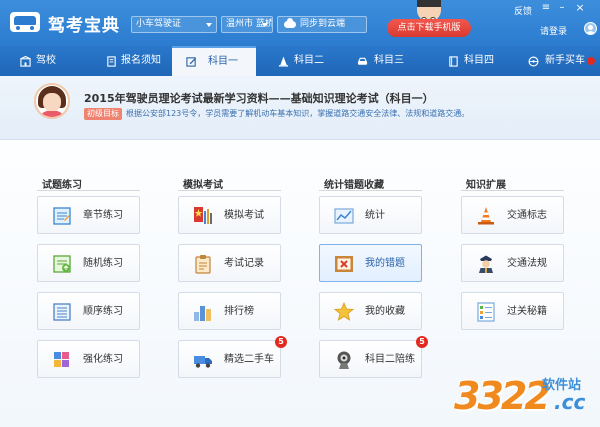 This screenshot has height=427, width=600. What do you see at coordinates (103, 114) in the screenshot?
I see `level-badge: 初级目标` at bounding box center [103, 114].